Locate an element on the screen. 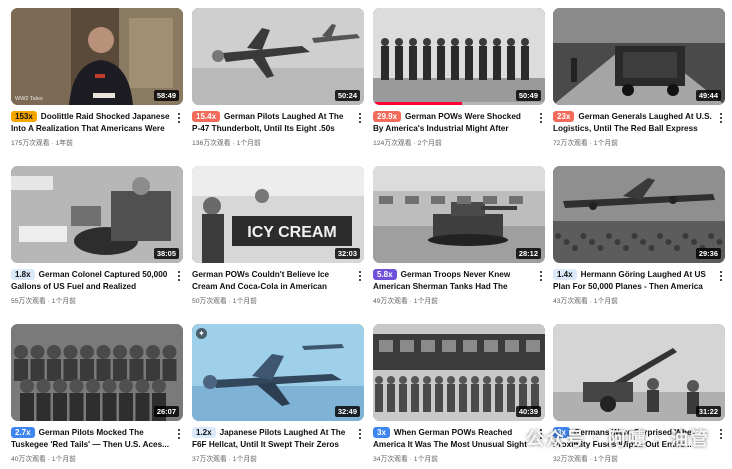 This screenshot has height=469, width=732. outlier-multiplier-badge: 153x is located at coordinates (24, 116).